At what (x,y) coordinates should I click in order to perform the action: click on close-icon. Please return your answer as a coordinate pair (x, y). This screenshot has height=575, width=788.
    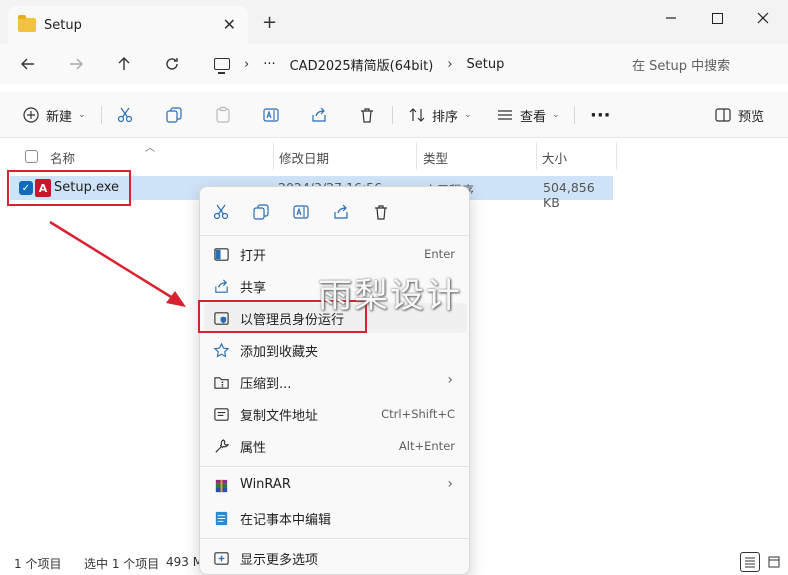
    Looking at the image, I should click on (763, 18).